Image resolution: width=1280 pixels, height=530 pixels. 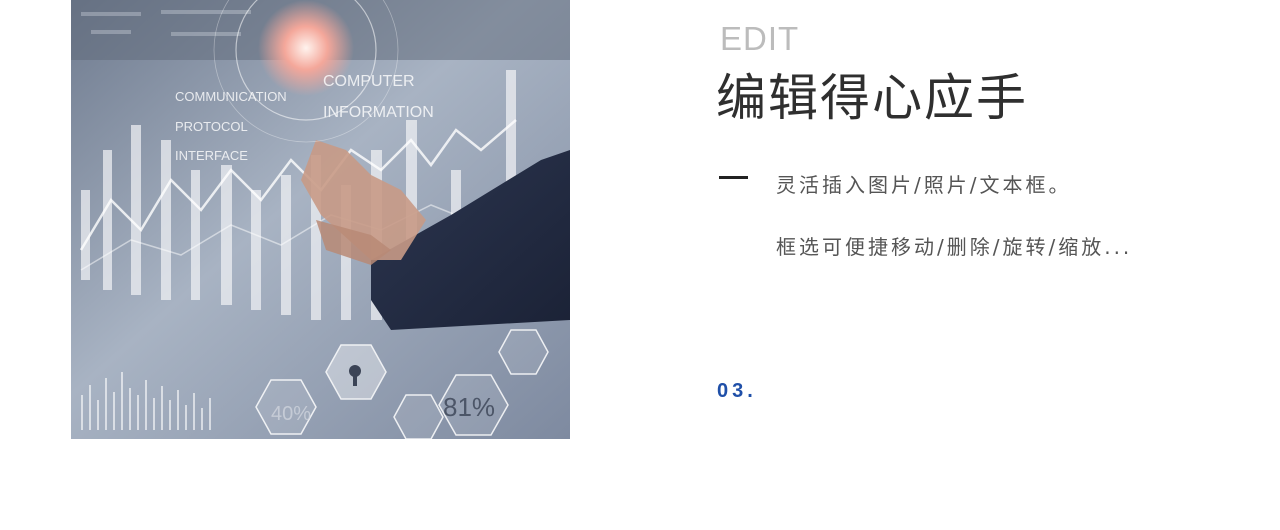 I want to click on page-number: 03., so click(x=737, y=391).